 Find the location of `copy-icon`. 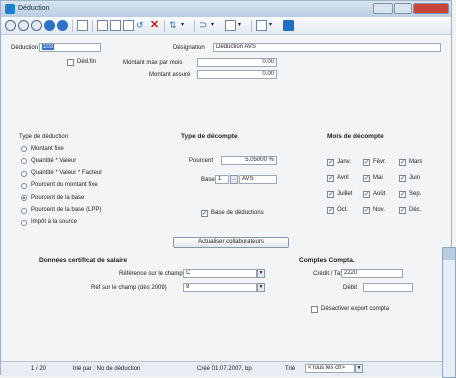

copy-icon is located at coordinates (115, 25).